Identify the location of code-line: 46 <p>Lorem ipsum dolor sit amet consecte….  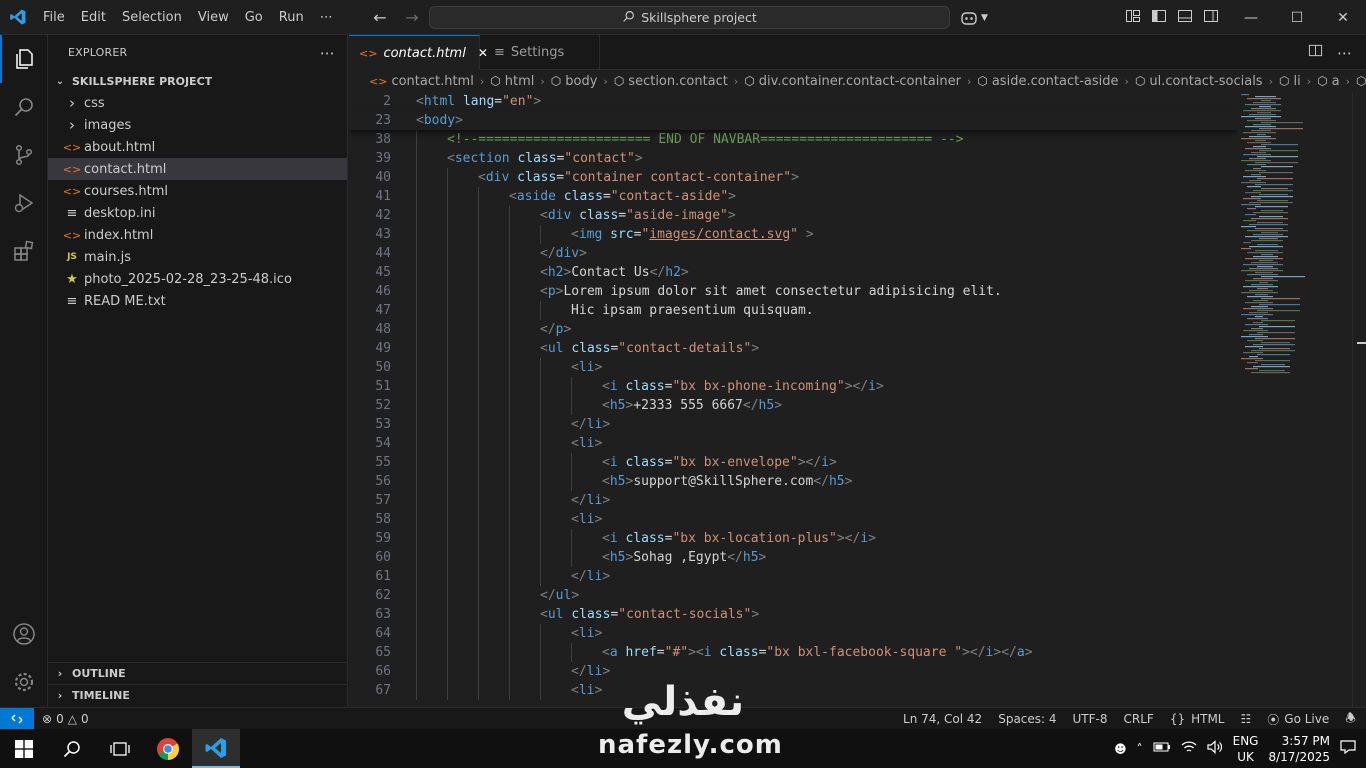
(793, 291).